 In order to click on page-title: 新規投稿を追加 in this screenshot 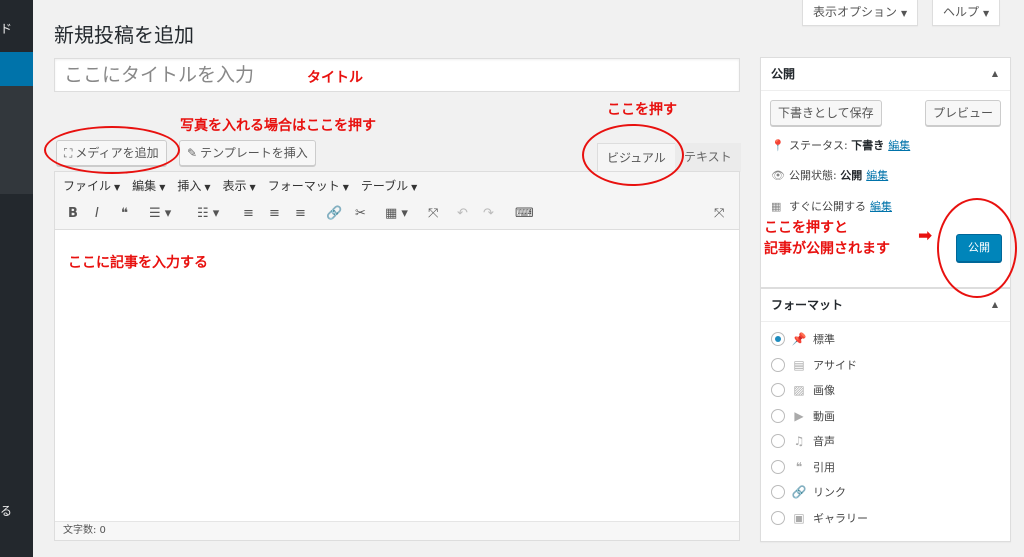, I will do `click(124, 35)`.